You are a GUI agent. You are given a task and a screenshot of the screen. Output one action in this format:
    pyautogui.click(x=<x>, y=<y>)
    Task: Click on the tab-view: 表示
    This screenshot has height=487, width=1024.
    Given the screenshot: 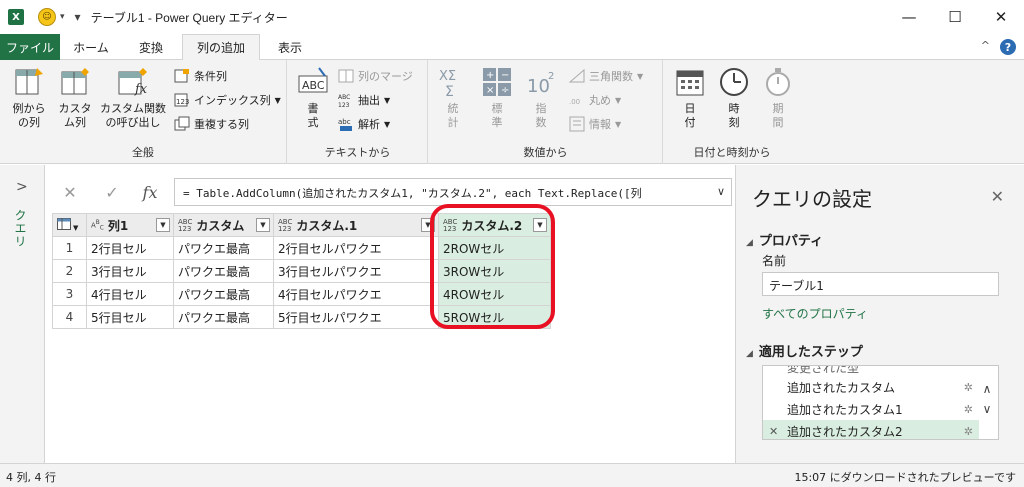 What is the action you would take?
    pyautogui.click(x=290, y=47)
    